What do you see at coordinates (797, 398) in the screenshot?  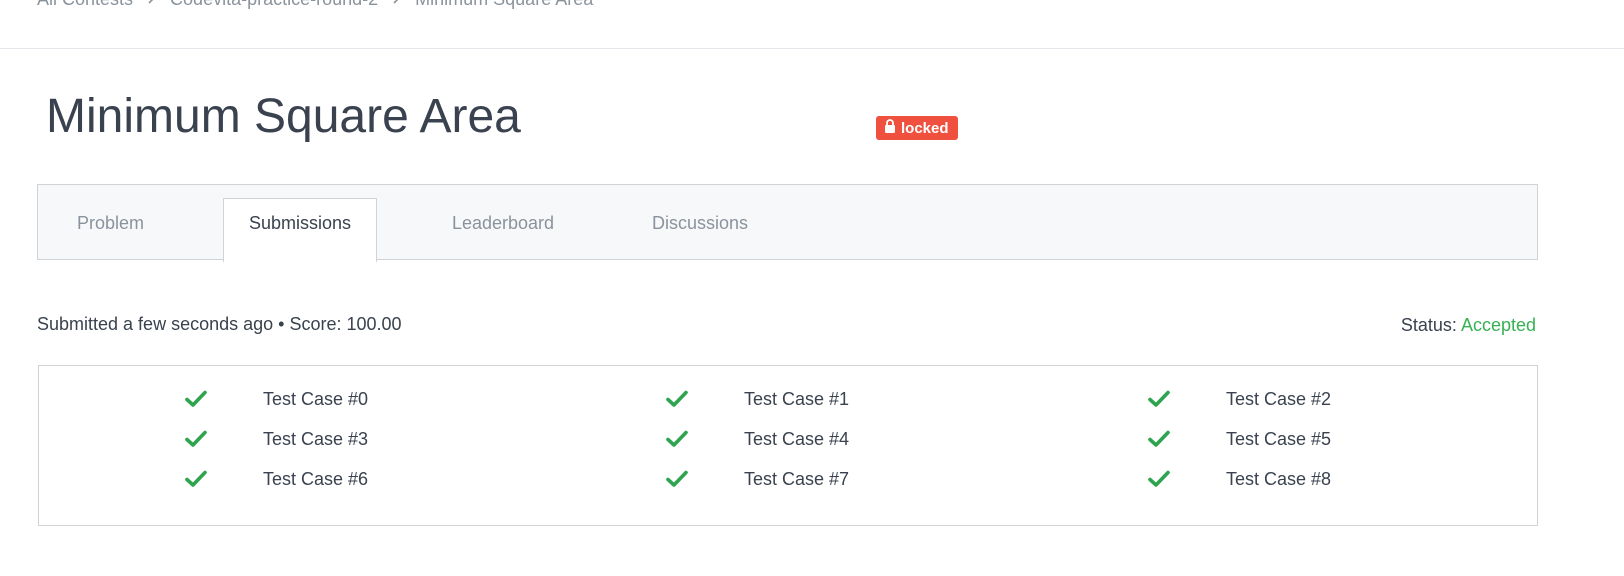 I see `test-case-label: Test Case #1` at bounding box center [797, 398].